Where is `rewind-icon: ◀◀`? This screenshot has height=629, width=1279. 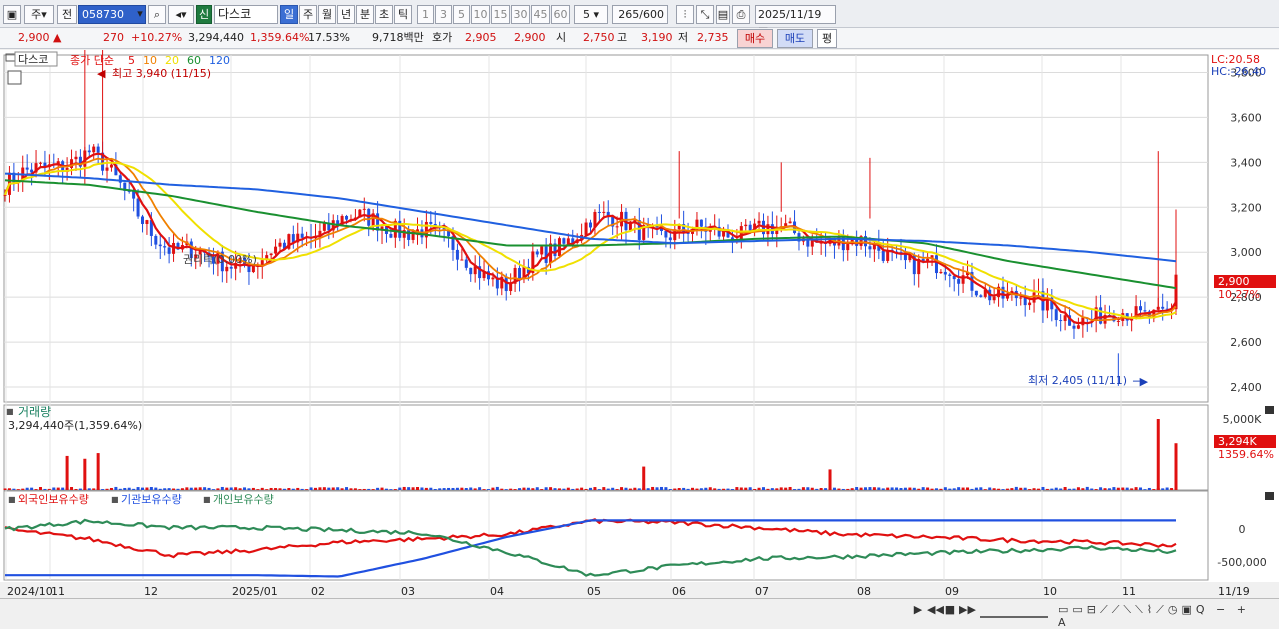
rewind-icon: ◀◀ is located at coordinates (935, 610).